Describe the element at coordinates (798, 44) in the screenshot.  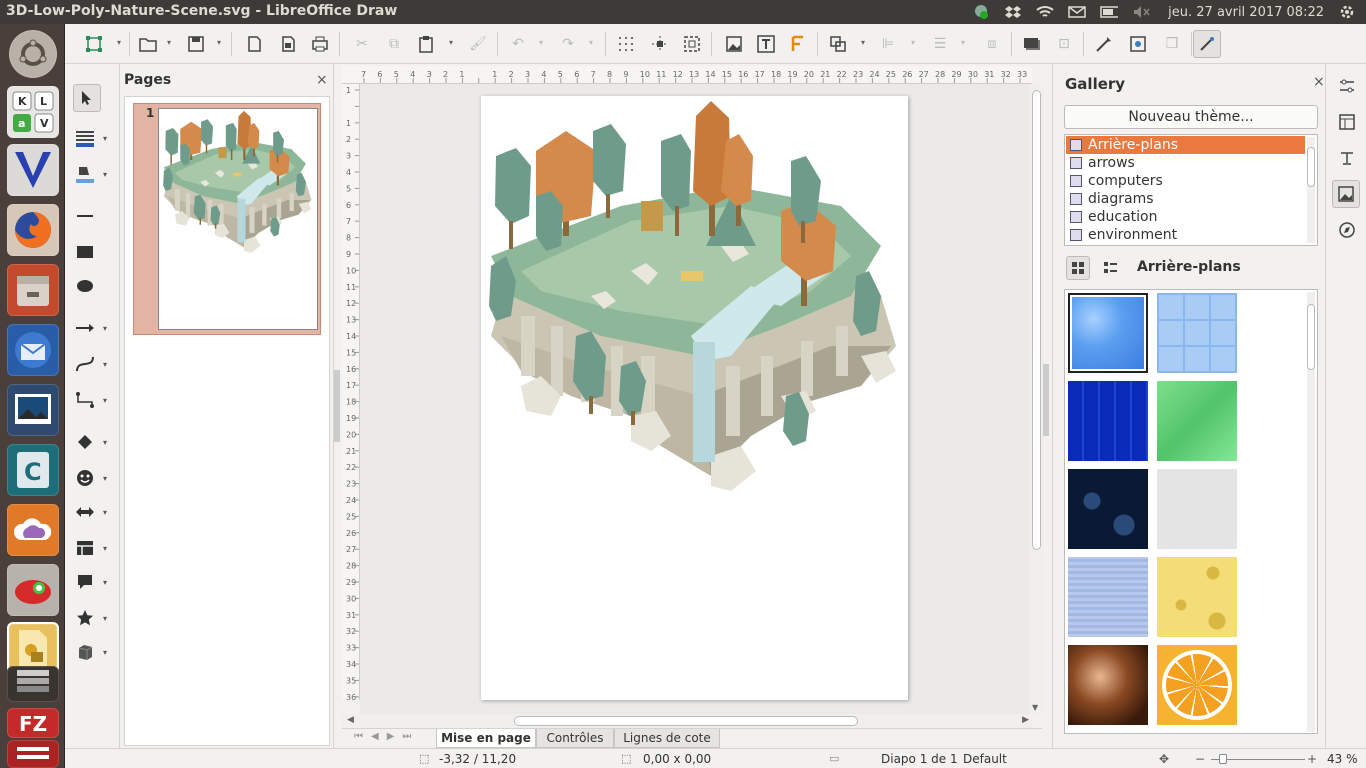
I see `fontwork-icon` at that location.